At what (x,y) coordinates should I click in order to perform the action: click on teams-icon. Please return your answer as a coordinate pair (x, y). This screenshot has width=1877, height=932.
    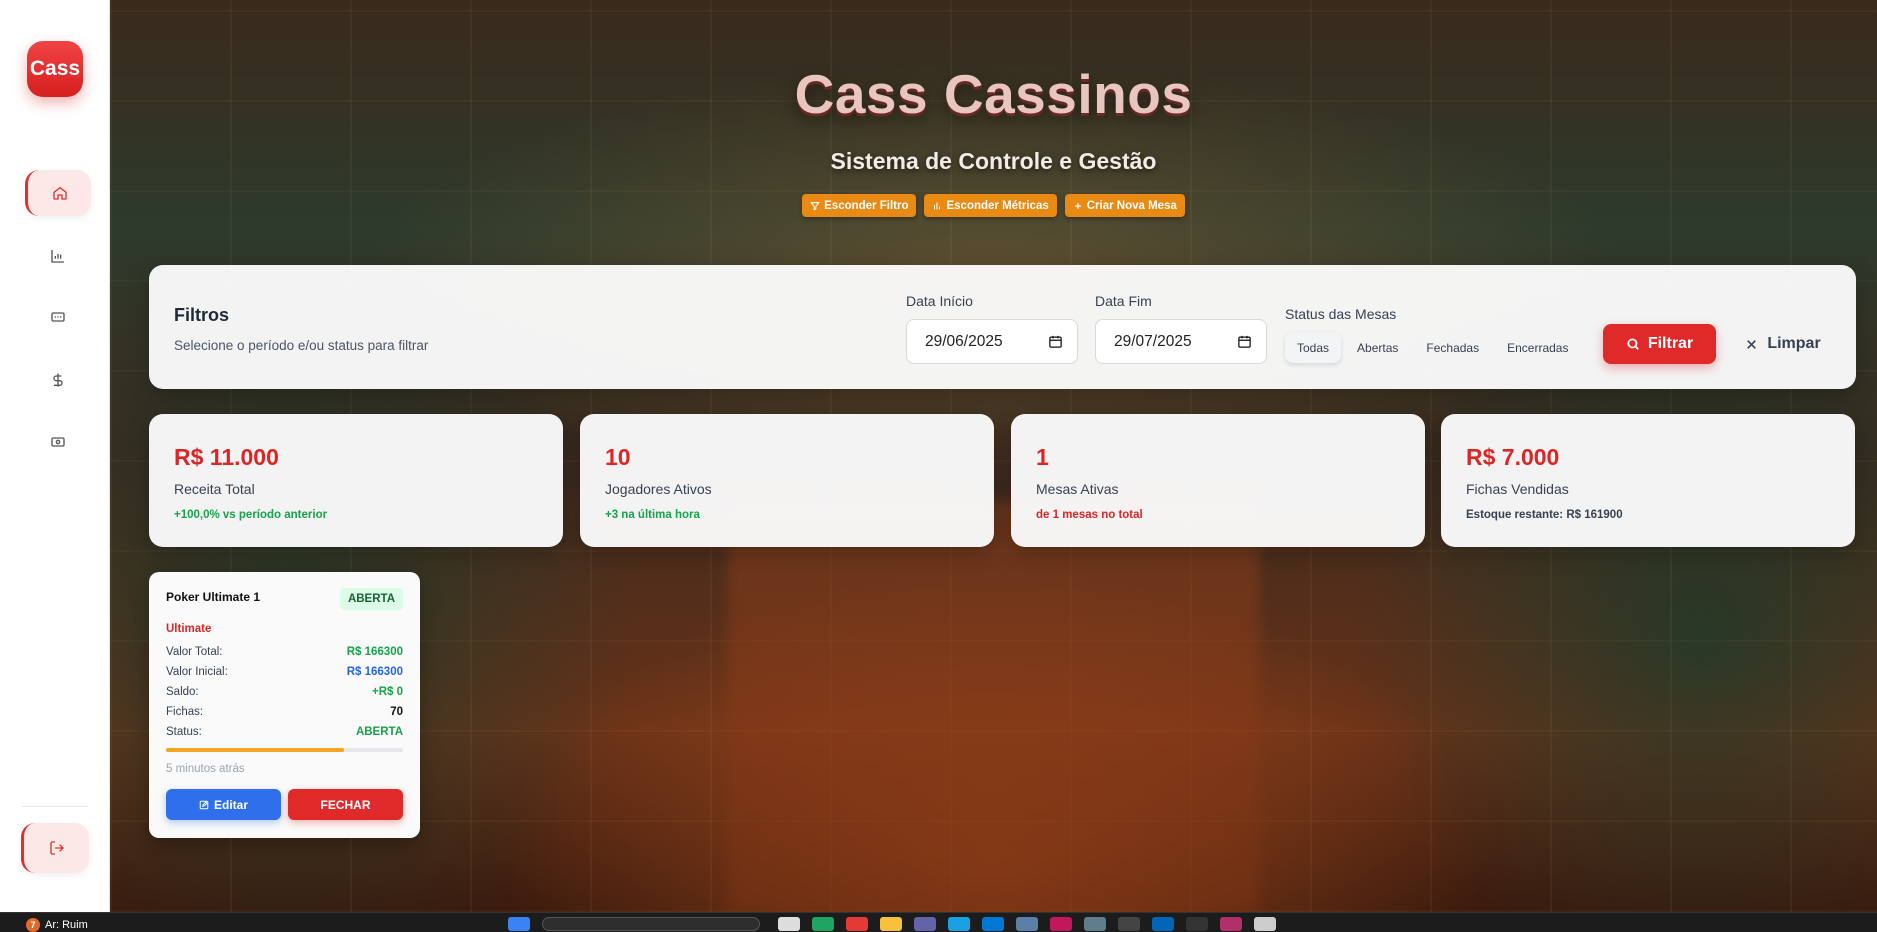
    Looking at the image, I should click on (925, 924).